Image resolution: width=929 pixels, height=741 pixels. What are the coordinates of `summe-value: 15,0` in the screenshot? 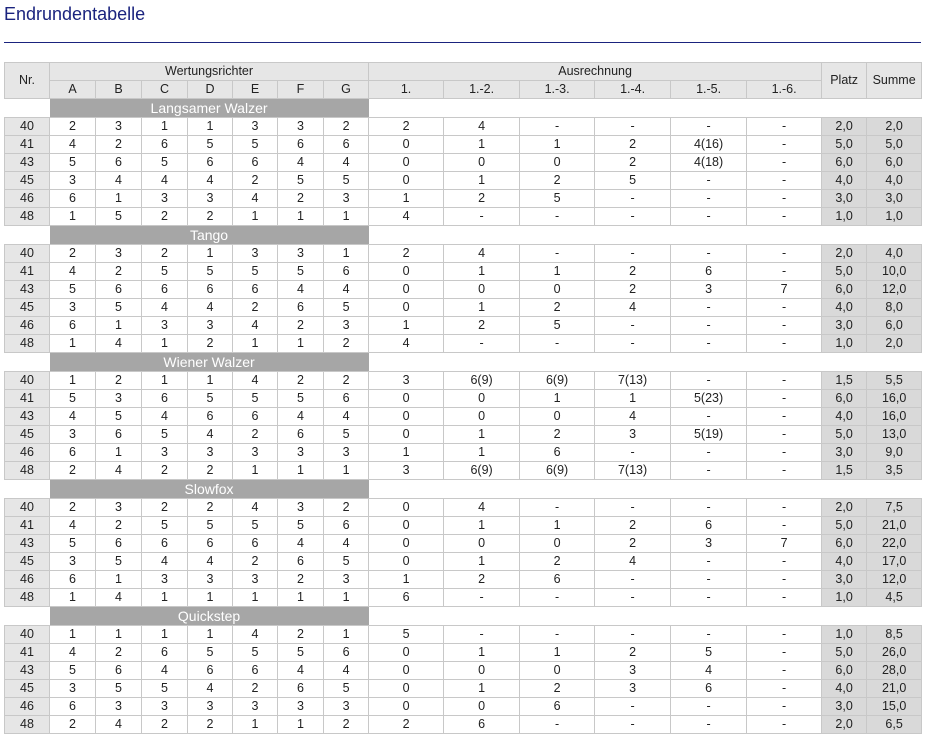 It's located at (894, 706).